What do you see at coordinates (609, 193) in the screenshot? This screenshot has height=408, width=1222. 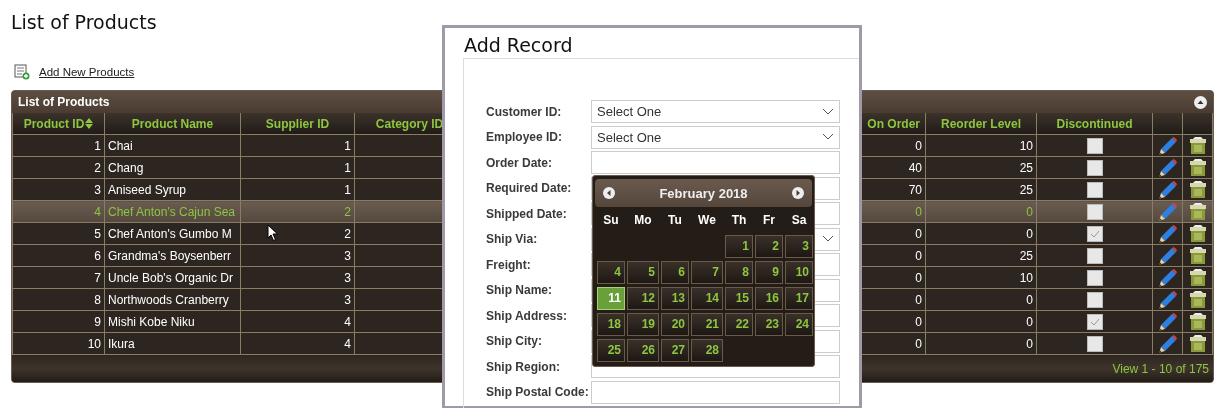 I see `previous-month-icon` at bounding box center [609, 193].